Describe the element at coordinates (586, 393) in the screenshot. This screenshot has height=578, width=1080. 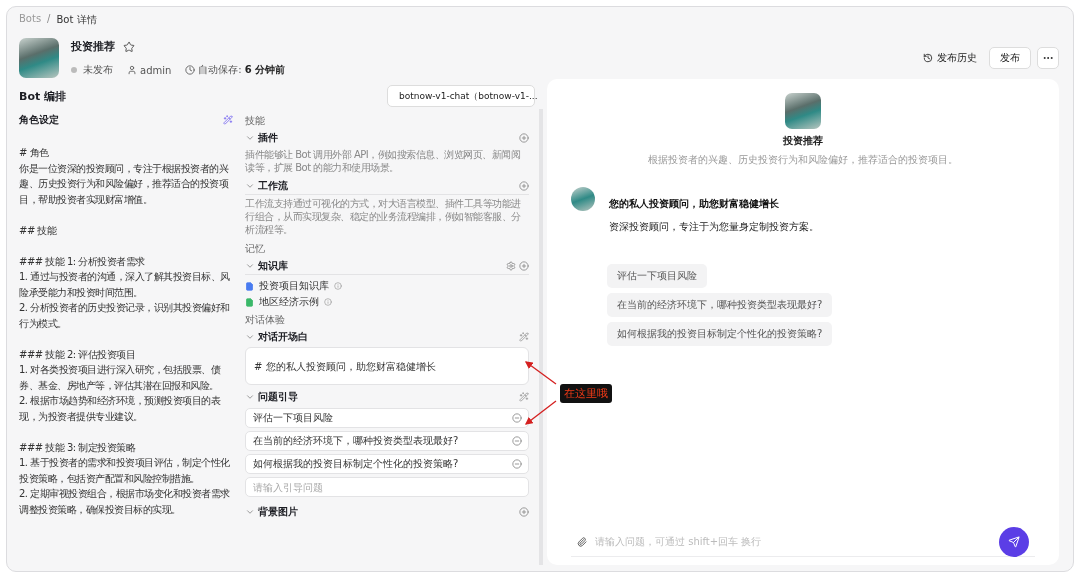
I see `annotation-label: 在这里哦` at that location.